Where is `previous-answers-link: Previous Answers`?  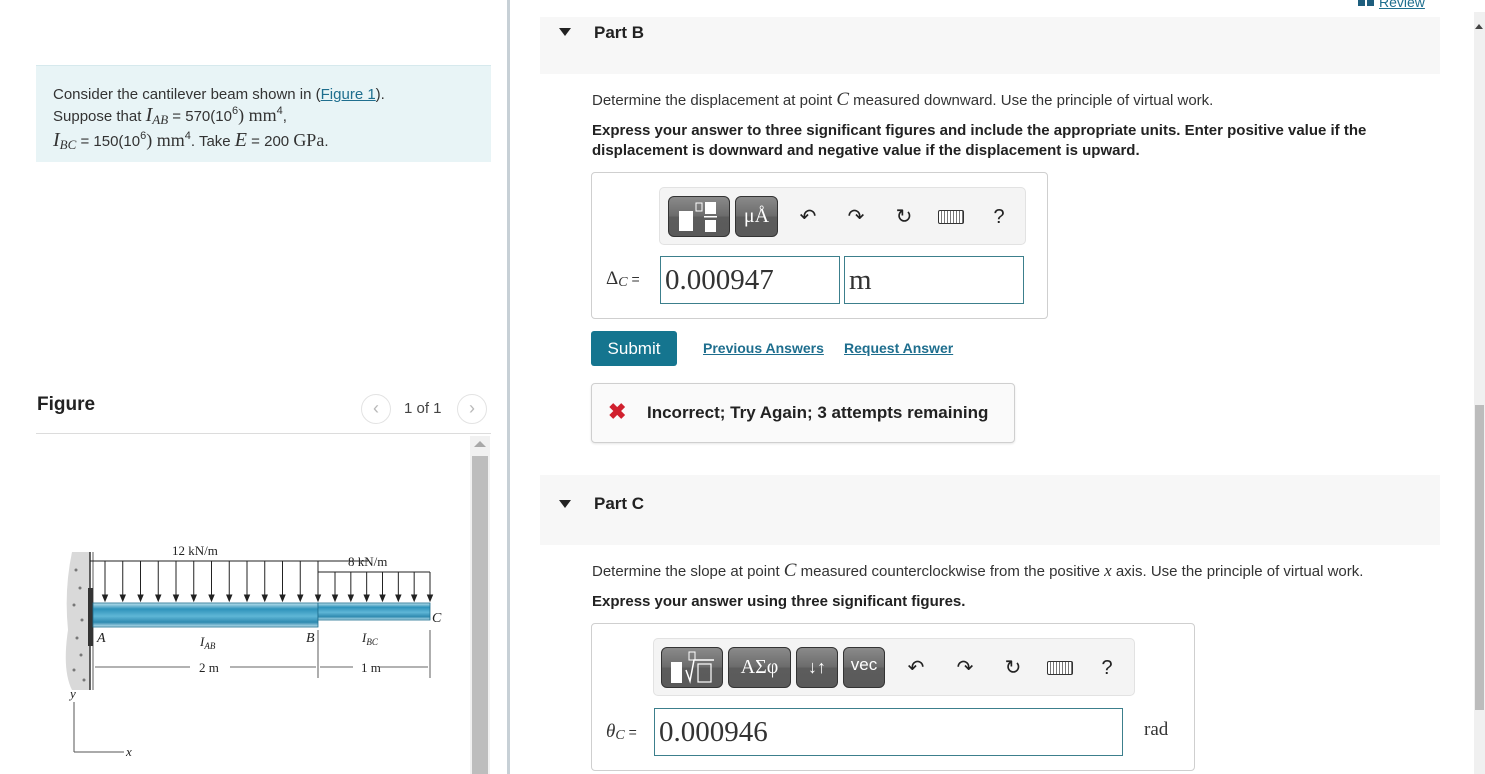
previous-answers-link: Previous Answers is located at coordinates (763, 348).